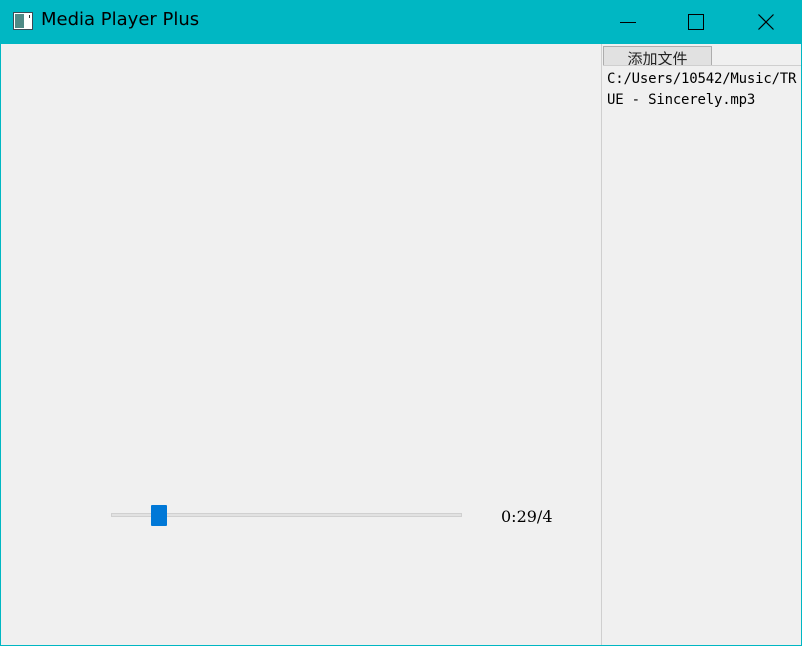 This screenshot has height=646, width=802. What do you see at coordinates (120, 19) in the screenshot?
I see `window-title: Media Player Plus` at bounding box center [120, 19].